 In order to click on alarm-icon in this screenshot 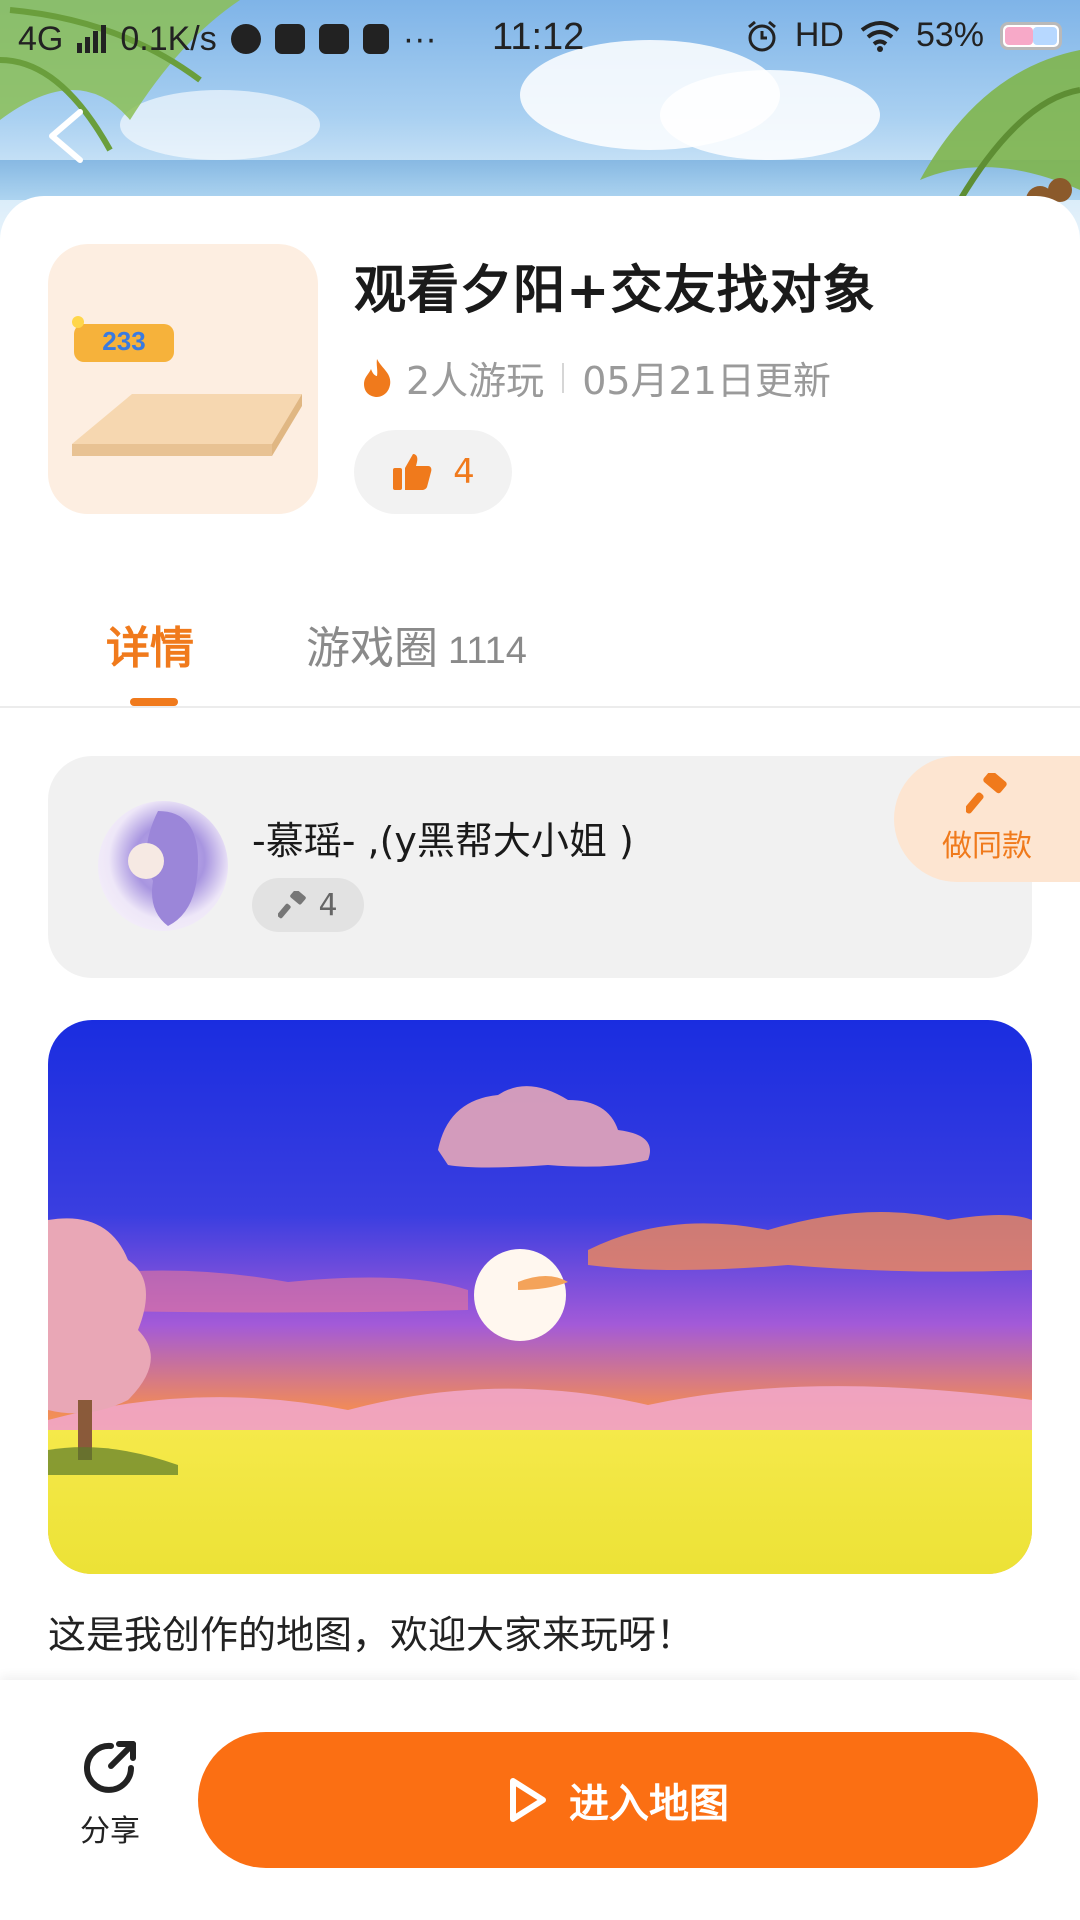, I will do `click(761, 35)`.